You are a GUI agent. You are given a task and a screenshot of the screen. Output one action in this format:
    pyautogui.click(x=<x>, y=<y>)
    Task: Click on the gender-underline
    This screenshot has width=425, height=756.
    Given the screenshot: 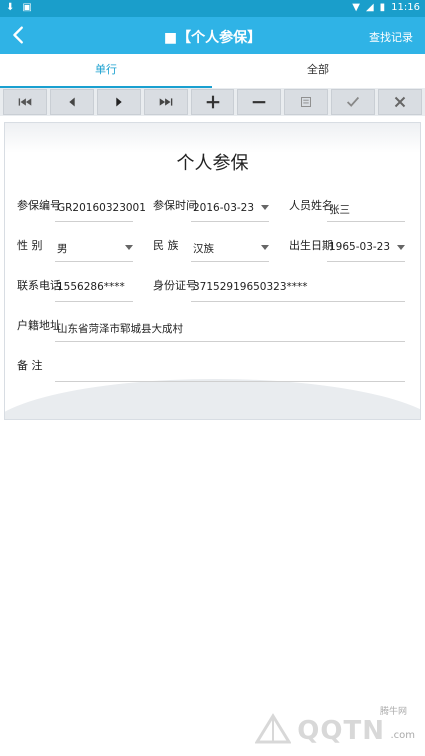 What is the action you would take?
    pyautogui.click(x=94, y=261)
    